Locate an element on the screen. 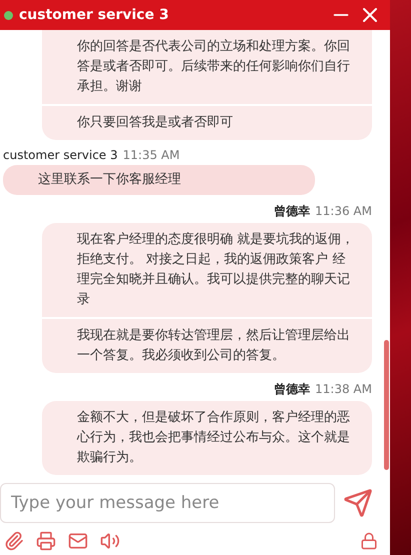 This screenshot has width=411, height=555. message-text: 你的回答是否代表公司的立场和处理方案。你回答是或者否即可。后续带来的任何影响你们自行承担。谢谢 is located at coordinates (213, 67).